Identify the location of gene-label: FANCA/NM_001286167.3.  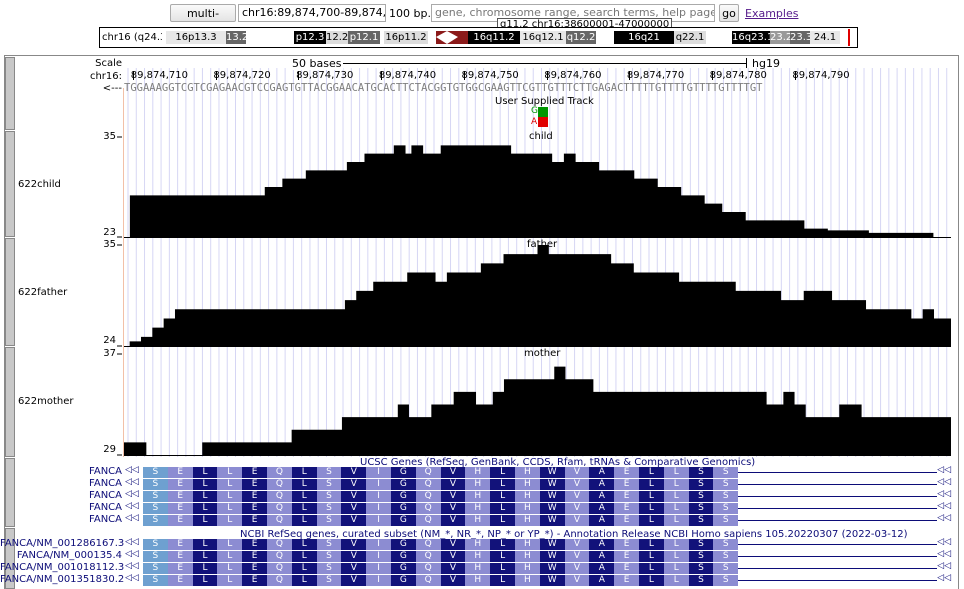
(62, 543).